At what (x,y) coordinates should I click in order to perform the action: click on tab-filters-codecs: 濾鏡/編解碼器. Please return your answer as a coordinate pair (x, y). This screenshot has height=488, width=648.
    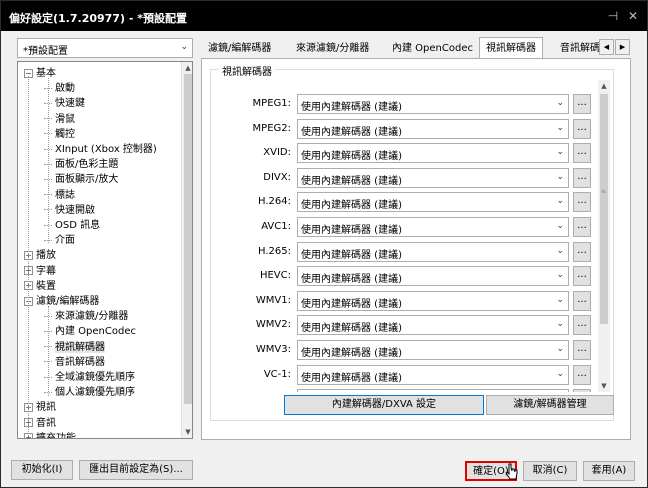
    Looking at the image, I should click on (239, 49).